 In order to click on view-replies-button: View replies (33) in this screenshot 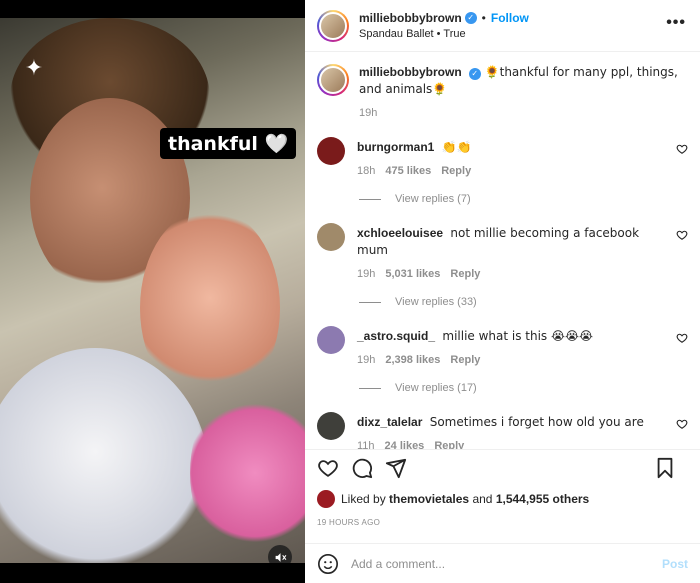, I will do `click(523, 302)`.